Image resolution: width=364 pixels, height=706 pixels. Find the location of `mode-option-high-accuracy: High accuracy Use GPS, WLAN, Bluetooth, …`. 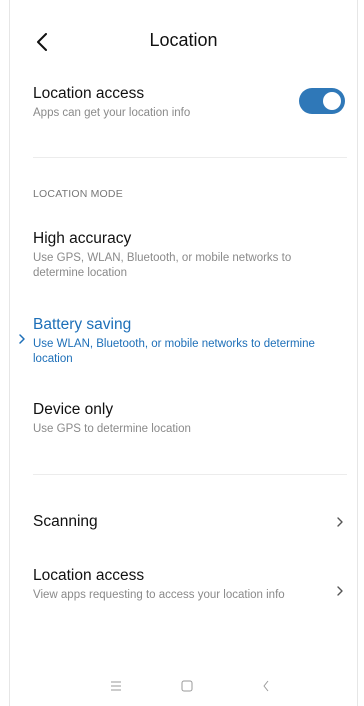

mode-option-high-accuracy: High accuracy Use GPS, WLAN, Bluetooth, … is located at coordinates (189, 255).